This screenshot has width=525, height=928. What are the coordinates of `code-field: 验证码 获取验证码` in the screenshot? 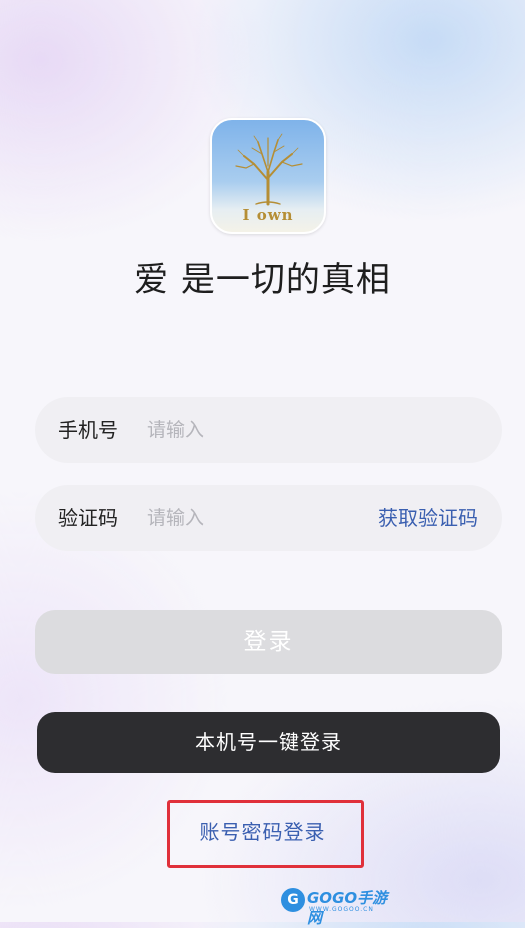 It's located at (268, 518).